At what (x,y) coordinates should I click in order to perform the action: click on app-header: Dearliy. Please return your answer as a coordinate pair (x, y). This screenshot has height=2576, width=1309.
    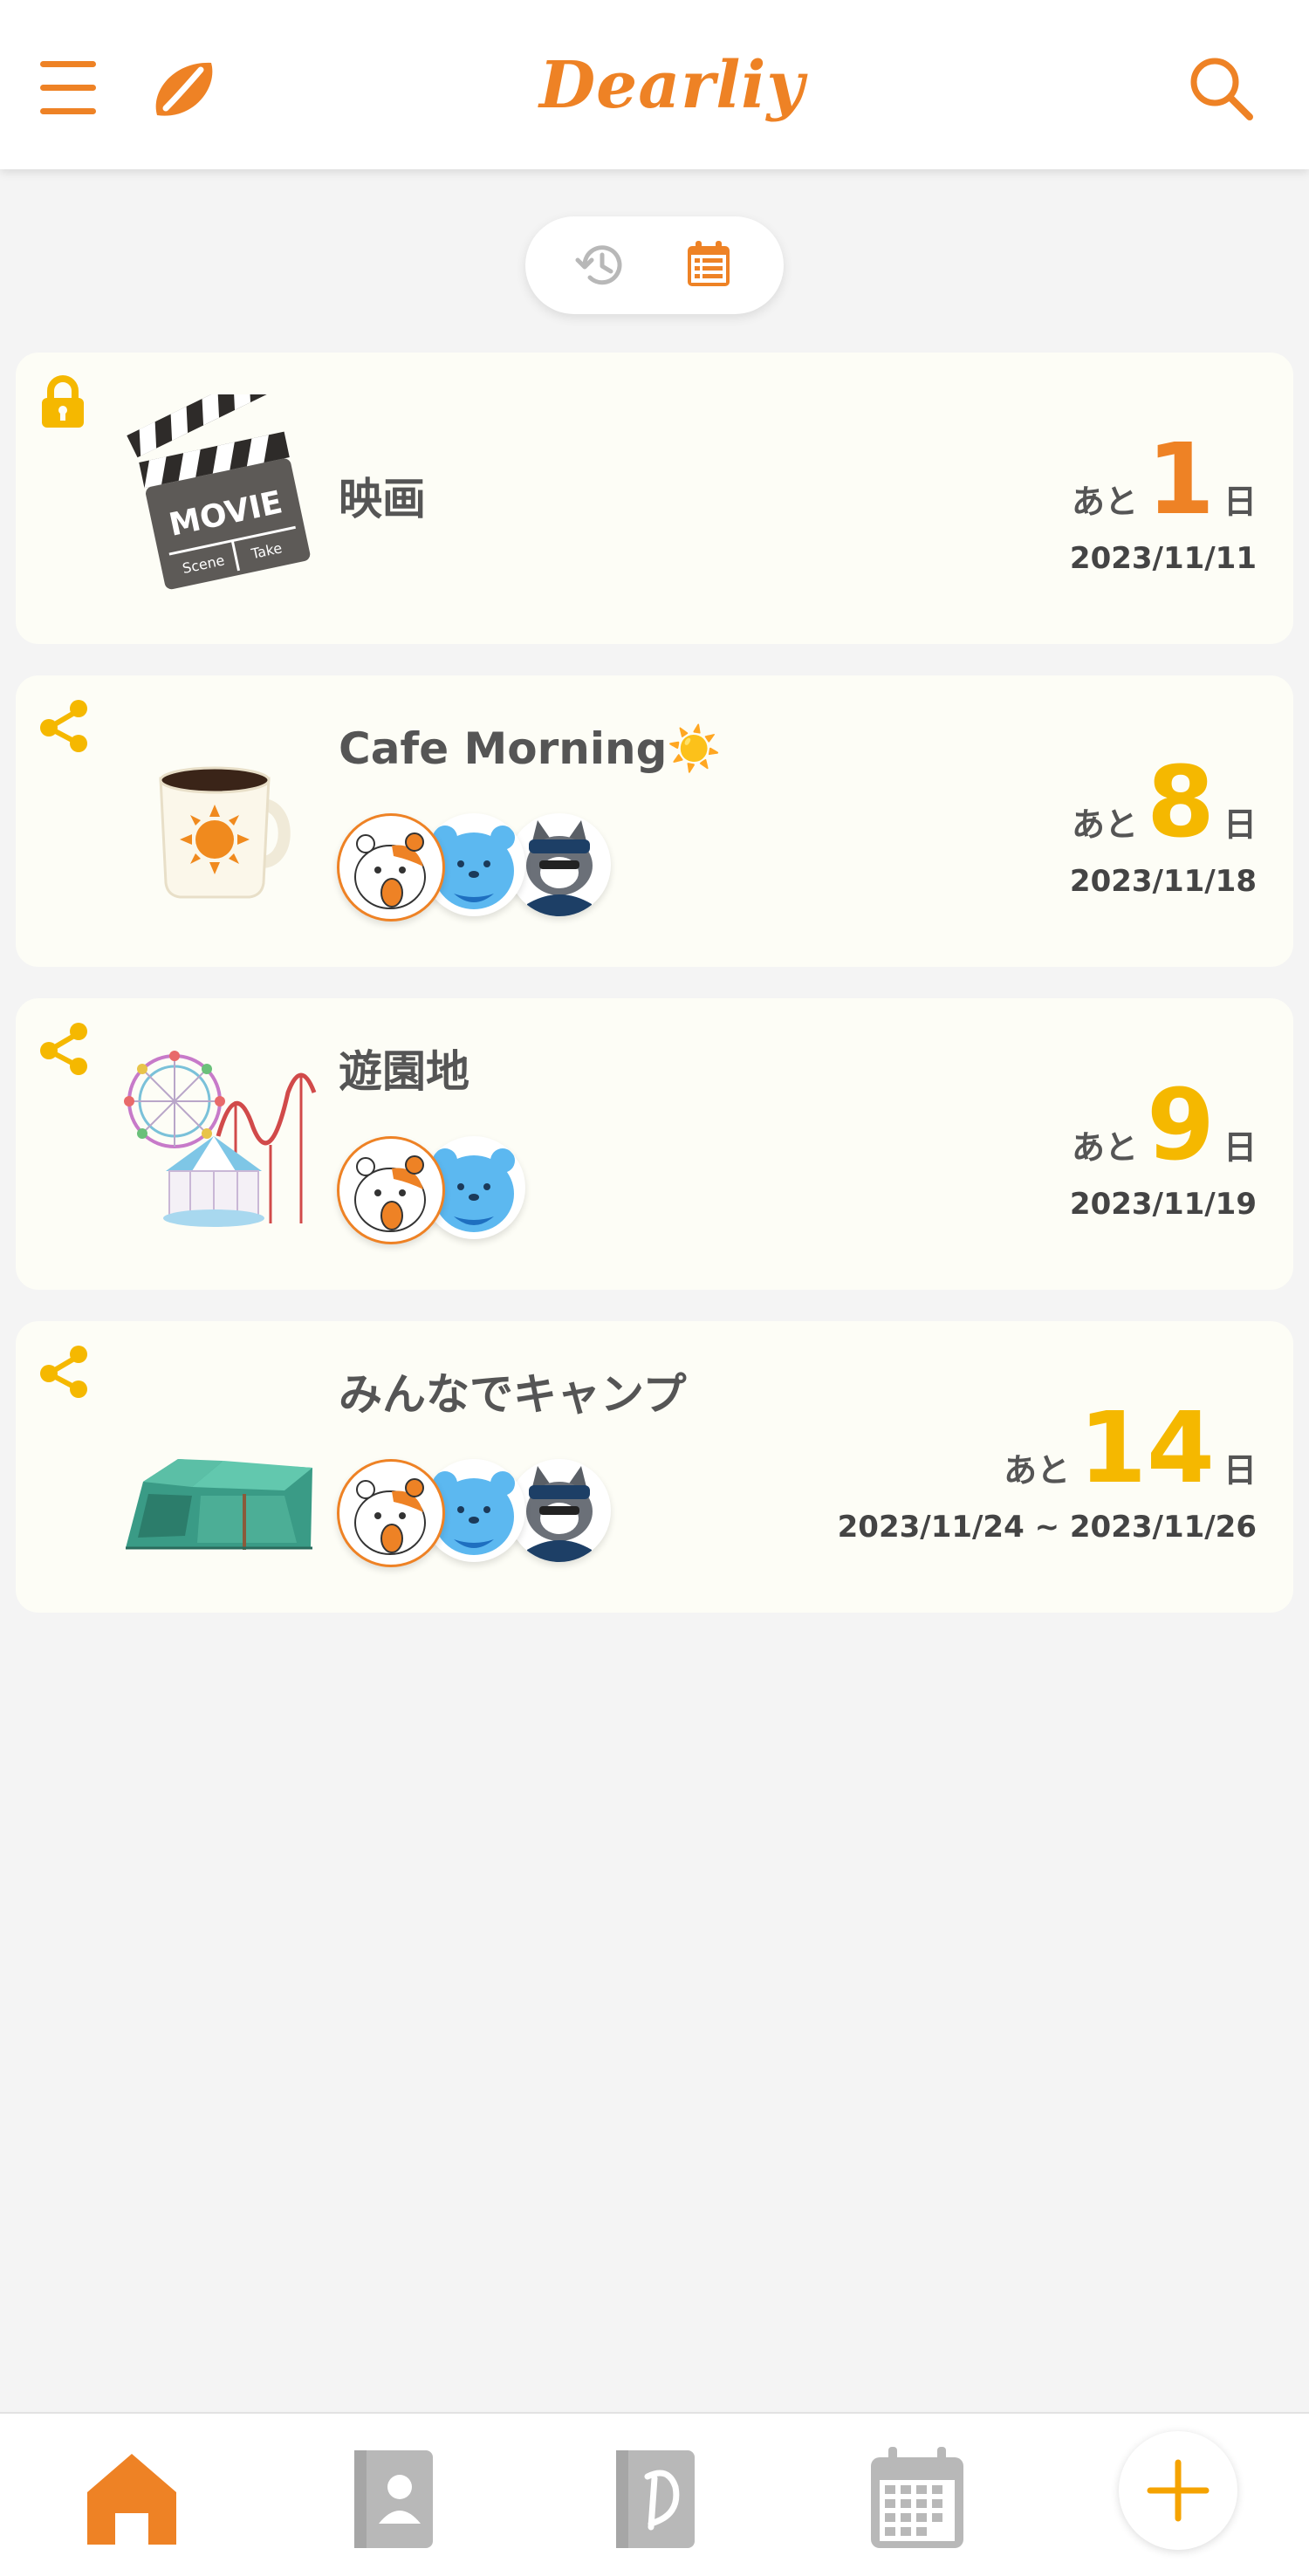
    Looking at the image, I should click on (655, 85).